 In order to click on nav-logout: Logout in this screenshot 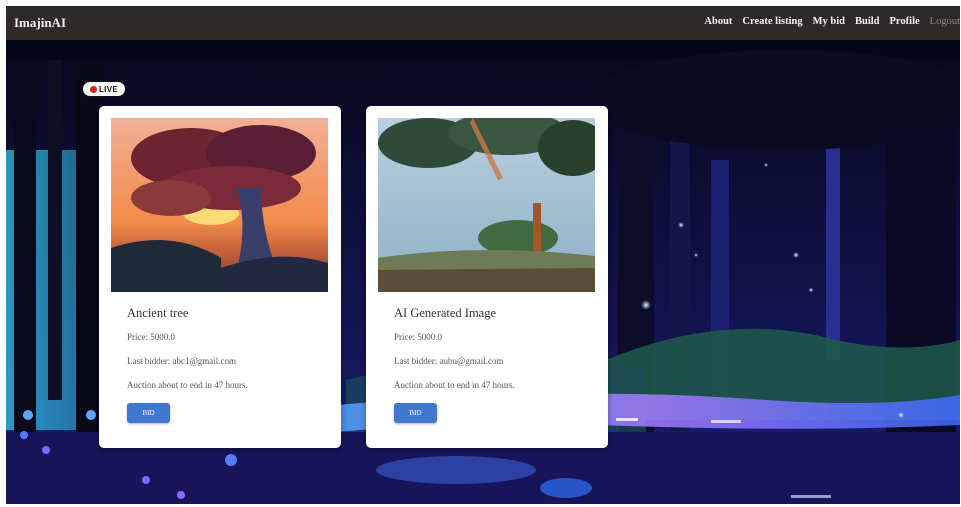, I will do `click(945, 21)`.